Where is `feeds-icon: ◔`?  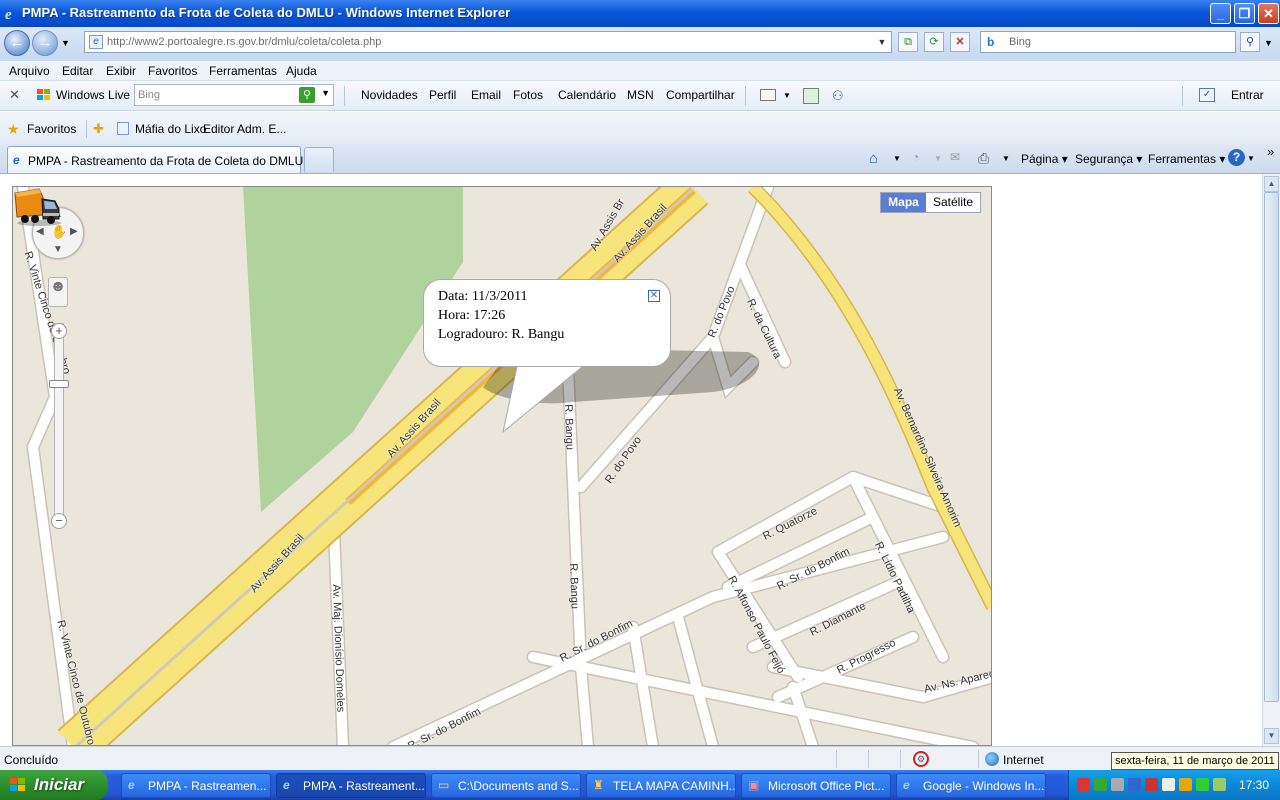 feeds-icon: ◔ is located at coordinates (920, 158).